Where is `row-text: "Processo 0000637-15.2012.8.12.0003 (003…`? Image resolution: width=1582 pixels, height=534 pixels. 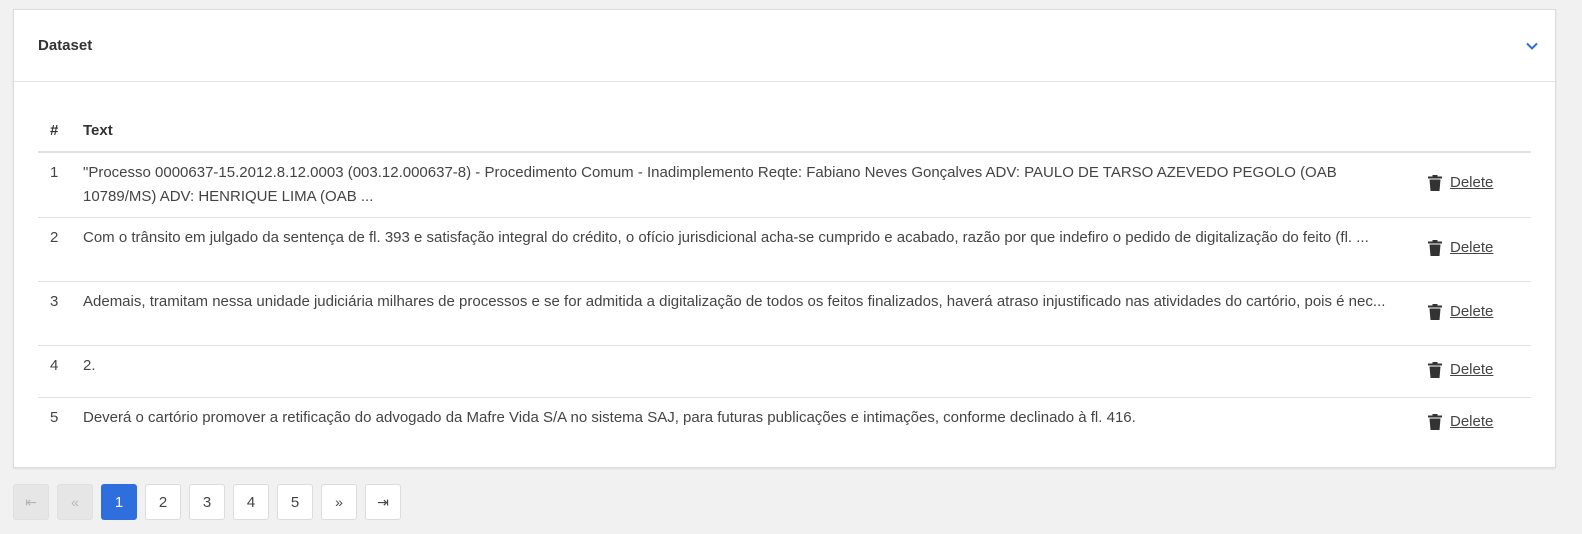 row-text: "Processo 0000637-15.2012.8.12.0003 (003… is located at coordinates (755, 185).